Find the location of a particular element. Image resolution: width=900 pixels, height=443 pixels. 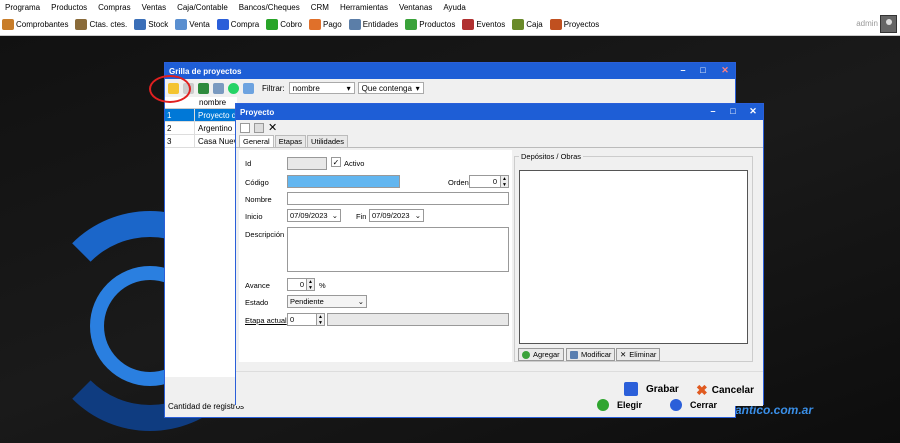

column-header-nombre: nombre is located at coordinates (212, 102).